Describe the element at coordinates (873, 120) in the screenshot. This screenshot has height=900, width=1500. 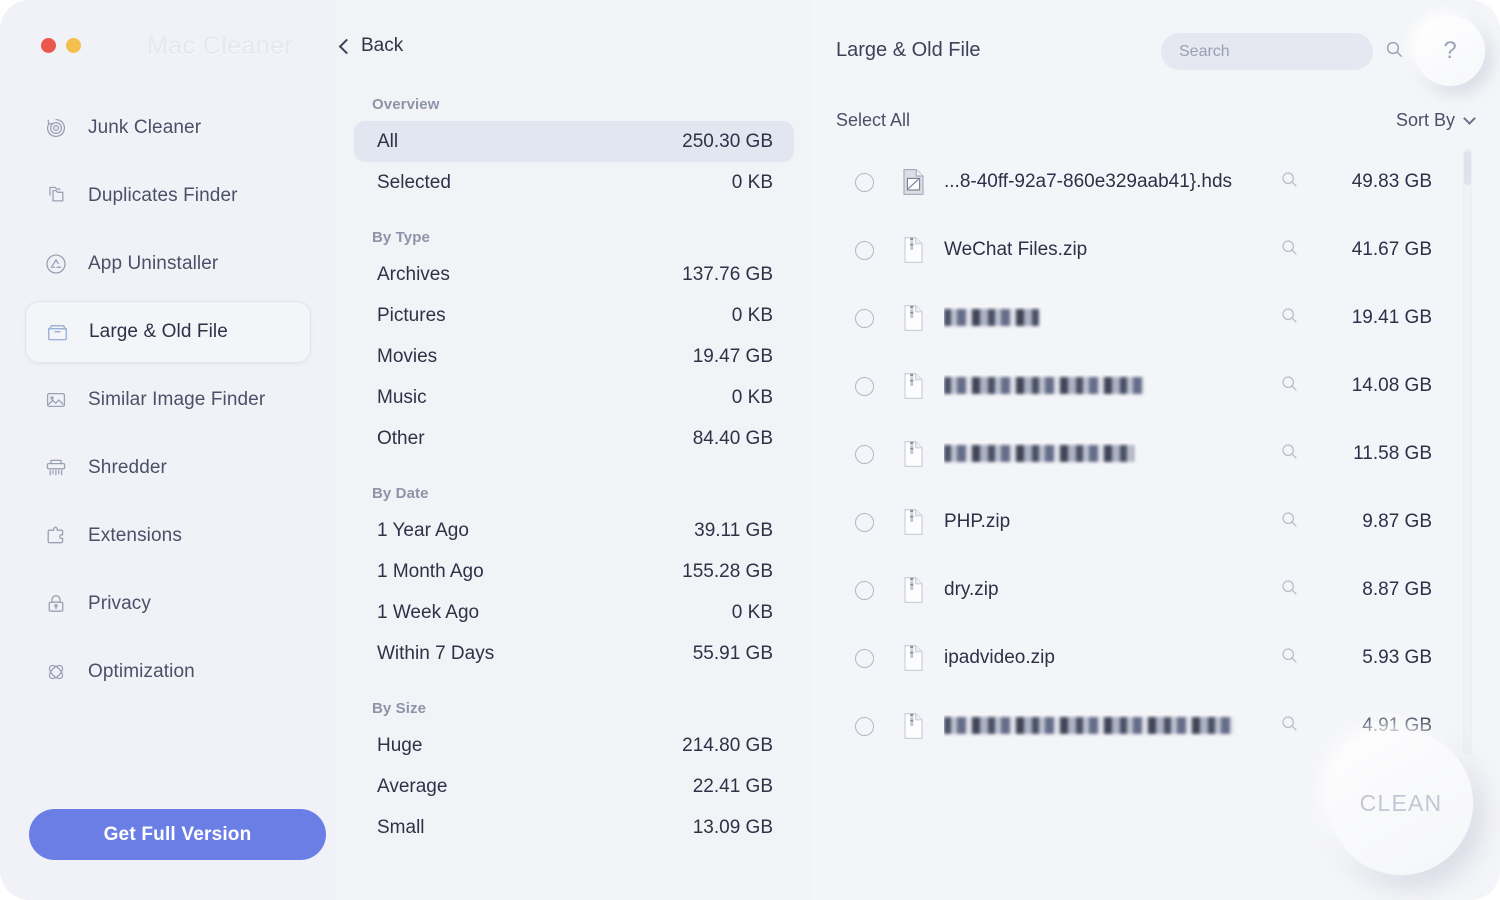
I see `select-all-button: Select All` at that location.